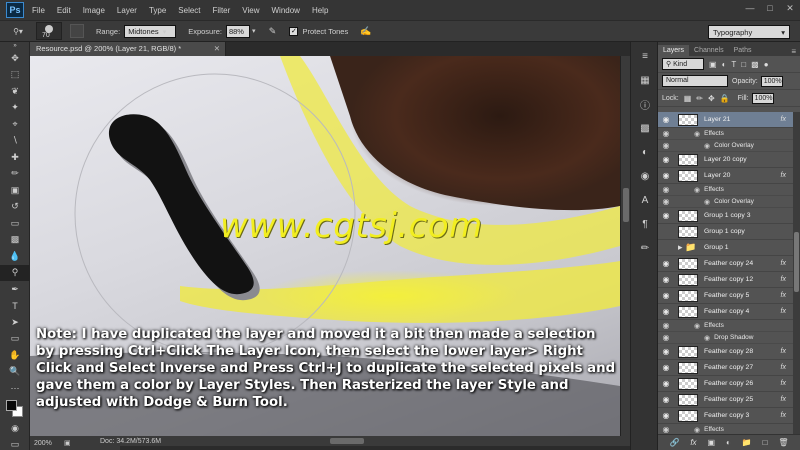 The height and width of the screenshot is (450, 800). I want to click on healing-brush-tool-icon: ✚, so click(15, 157).